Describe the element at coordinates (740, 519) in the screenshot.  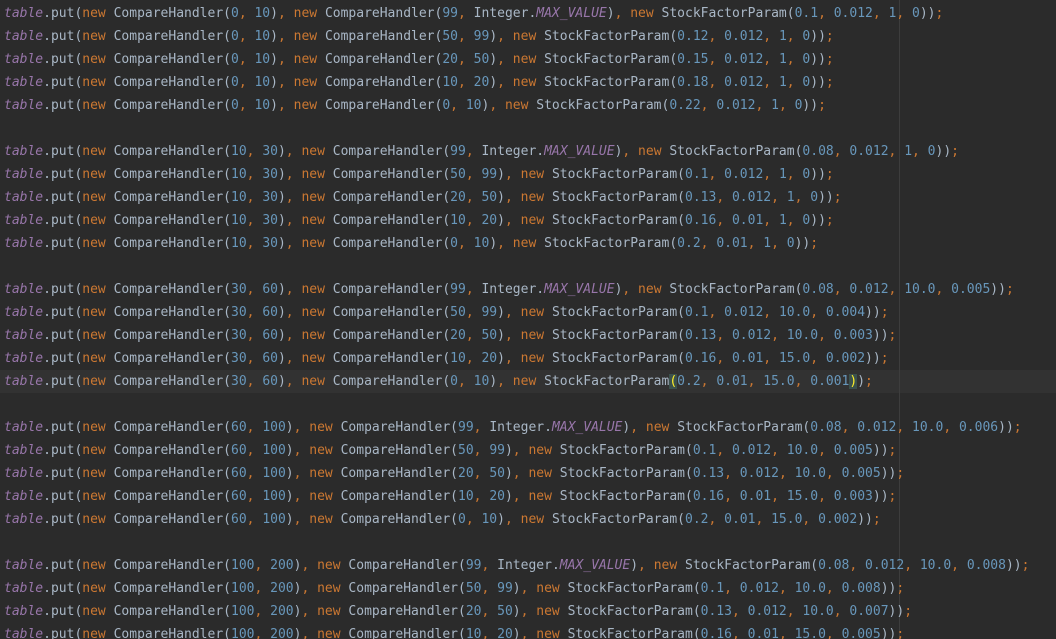
I see `number-literal: 0.01` at that location.